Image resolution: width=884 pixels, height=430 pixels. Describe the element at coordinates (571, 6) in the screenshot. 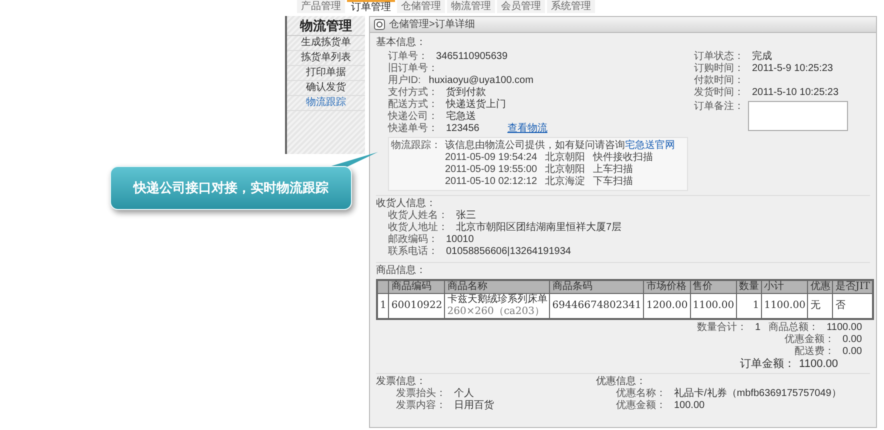

I see `nav-tab: 系统管理` at that location.